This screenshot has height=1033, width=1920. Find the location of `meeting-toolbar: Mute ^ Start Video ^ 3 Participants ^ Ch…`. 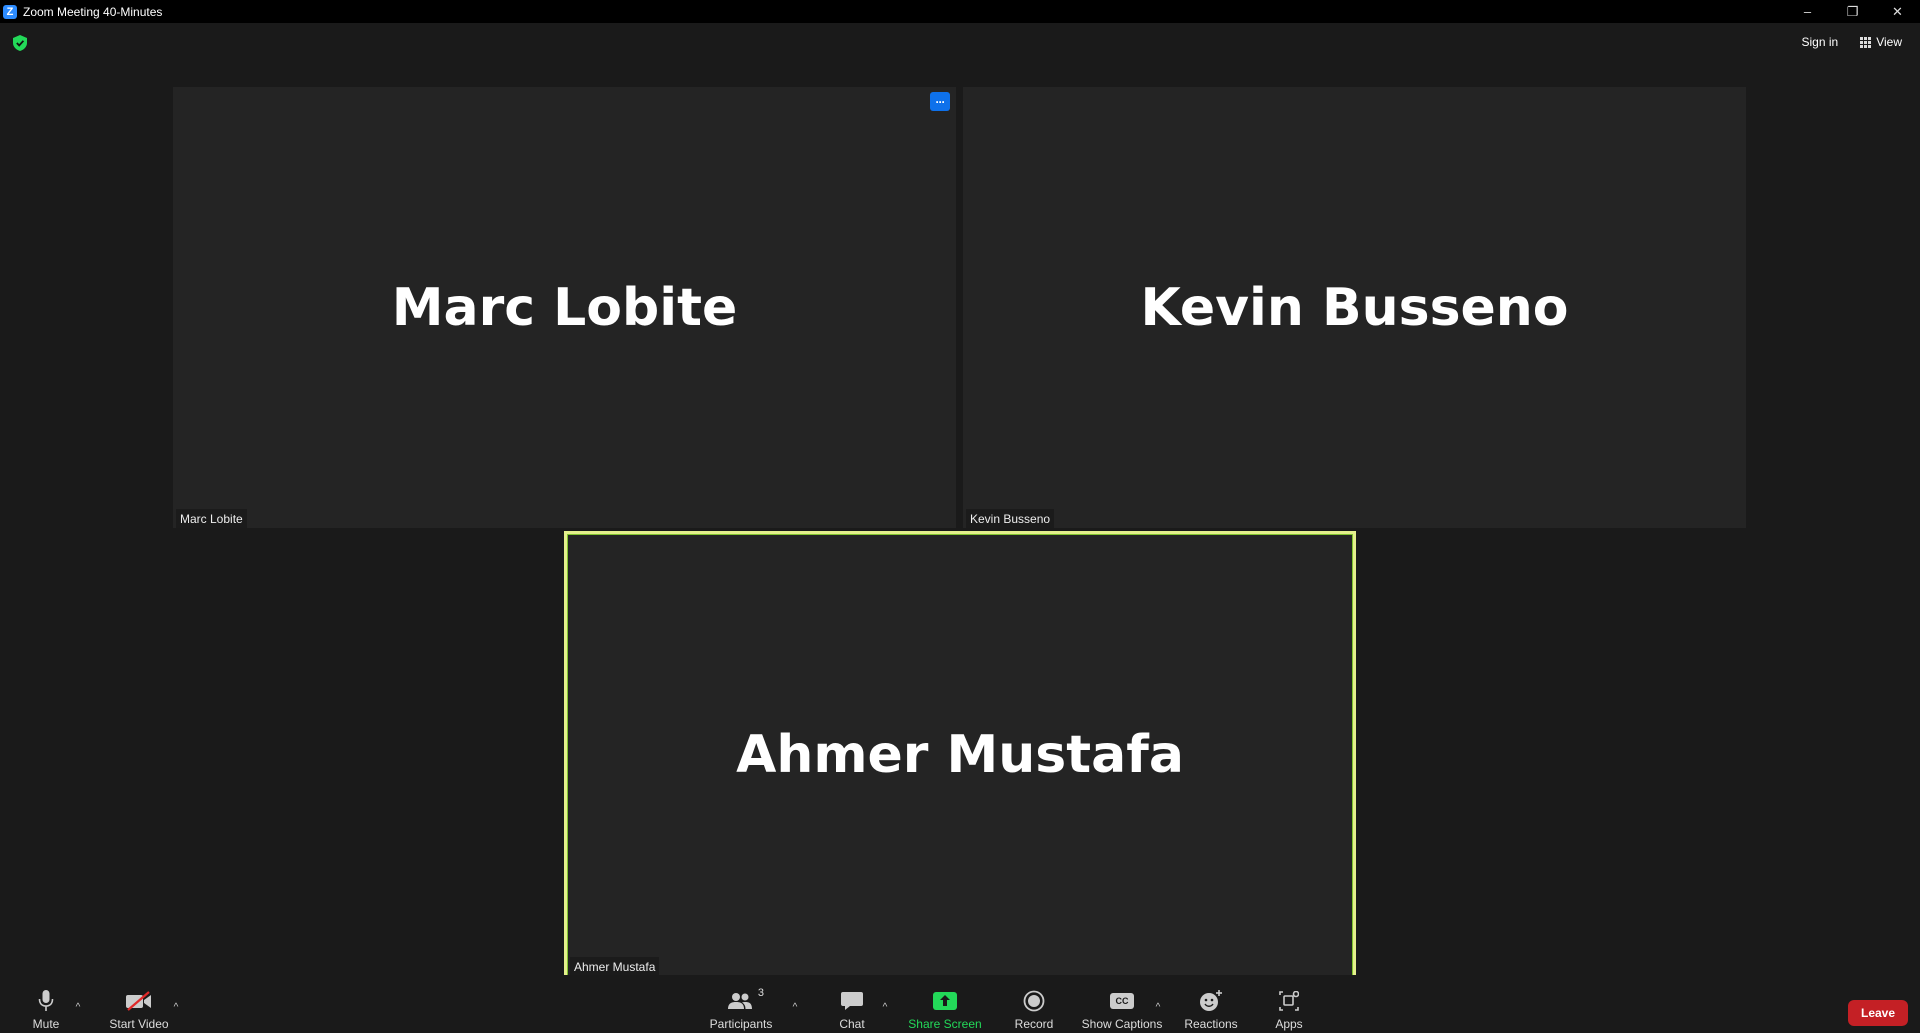

meeting-toolbar: Mute ^ Start Video ^ 3 Participants ^ Ch… is located at coordinates (960, 1004).